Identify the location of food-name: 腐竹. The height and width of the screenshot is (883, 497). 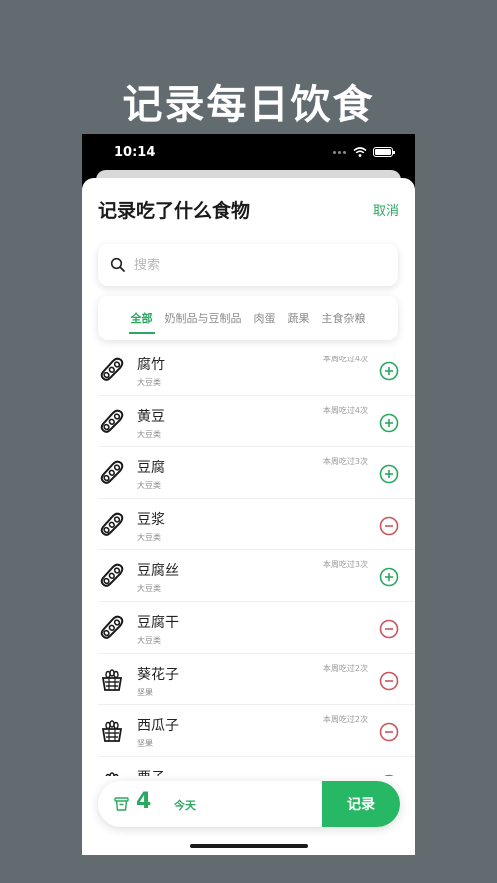
(151, 365).